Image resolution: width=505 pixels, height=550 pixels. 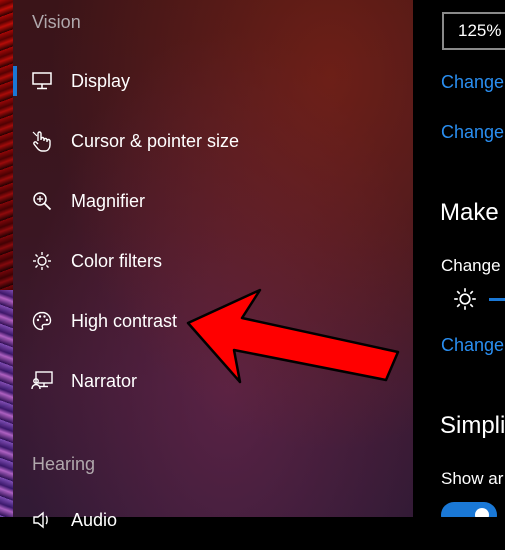 I want to click on change-link-3: Change, so click(x=472, y=345).